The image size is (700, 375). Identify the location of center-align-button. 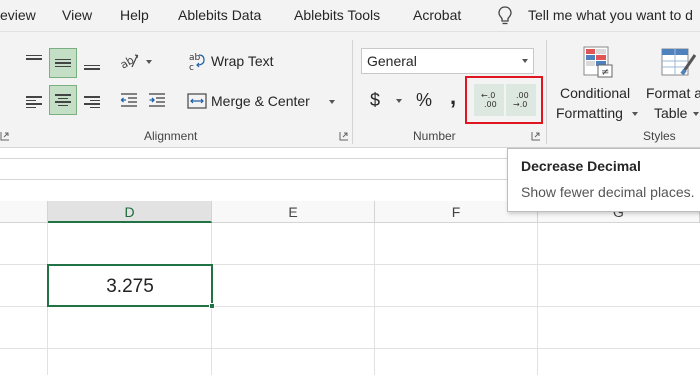
(63, 100).